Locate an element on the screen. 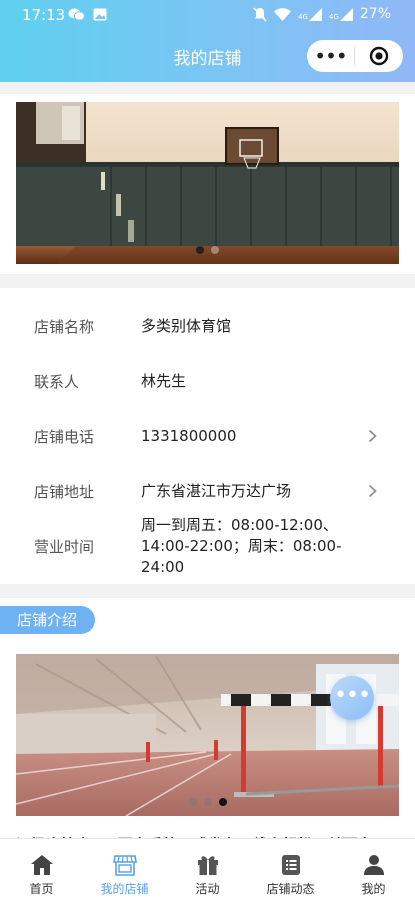 This screenshot has height=900, width=415. tab-home-label: 首页 is located at coordinates (41, 889).